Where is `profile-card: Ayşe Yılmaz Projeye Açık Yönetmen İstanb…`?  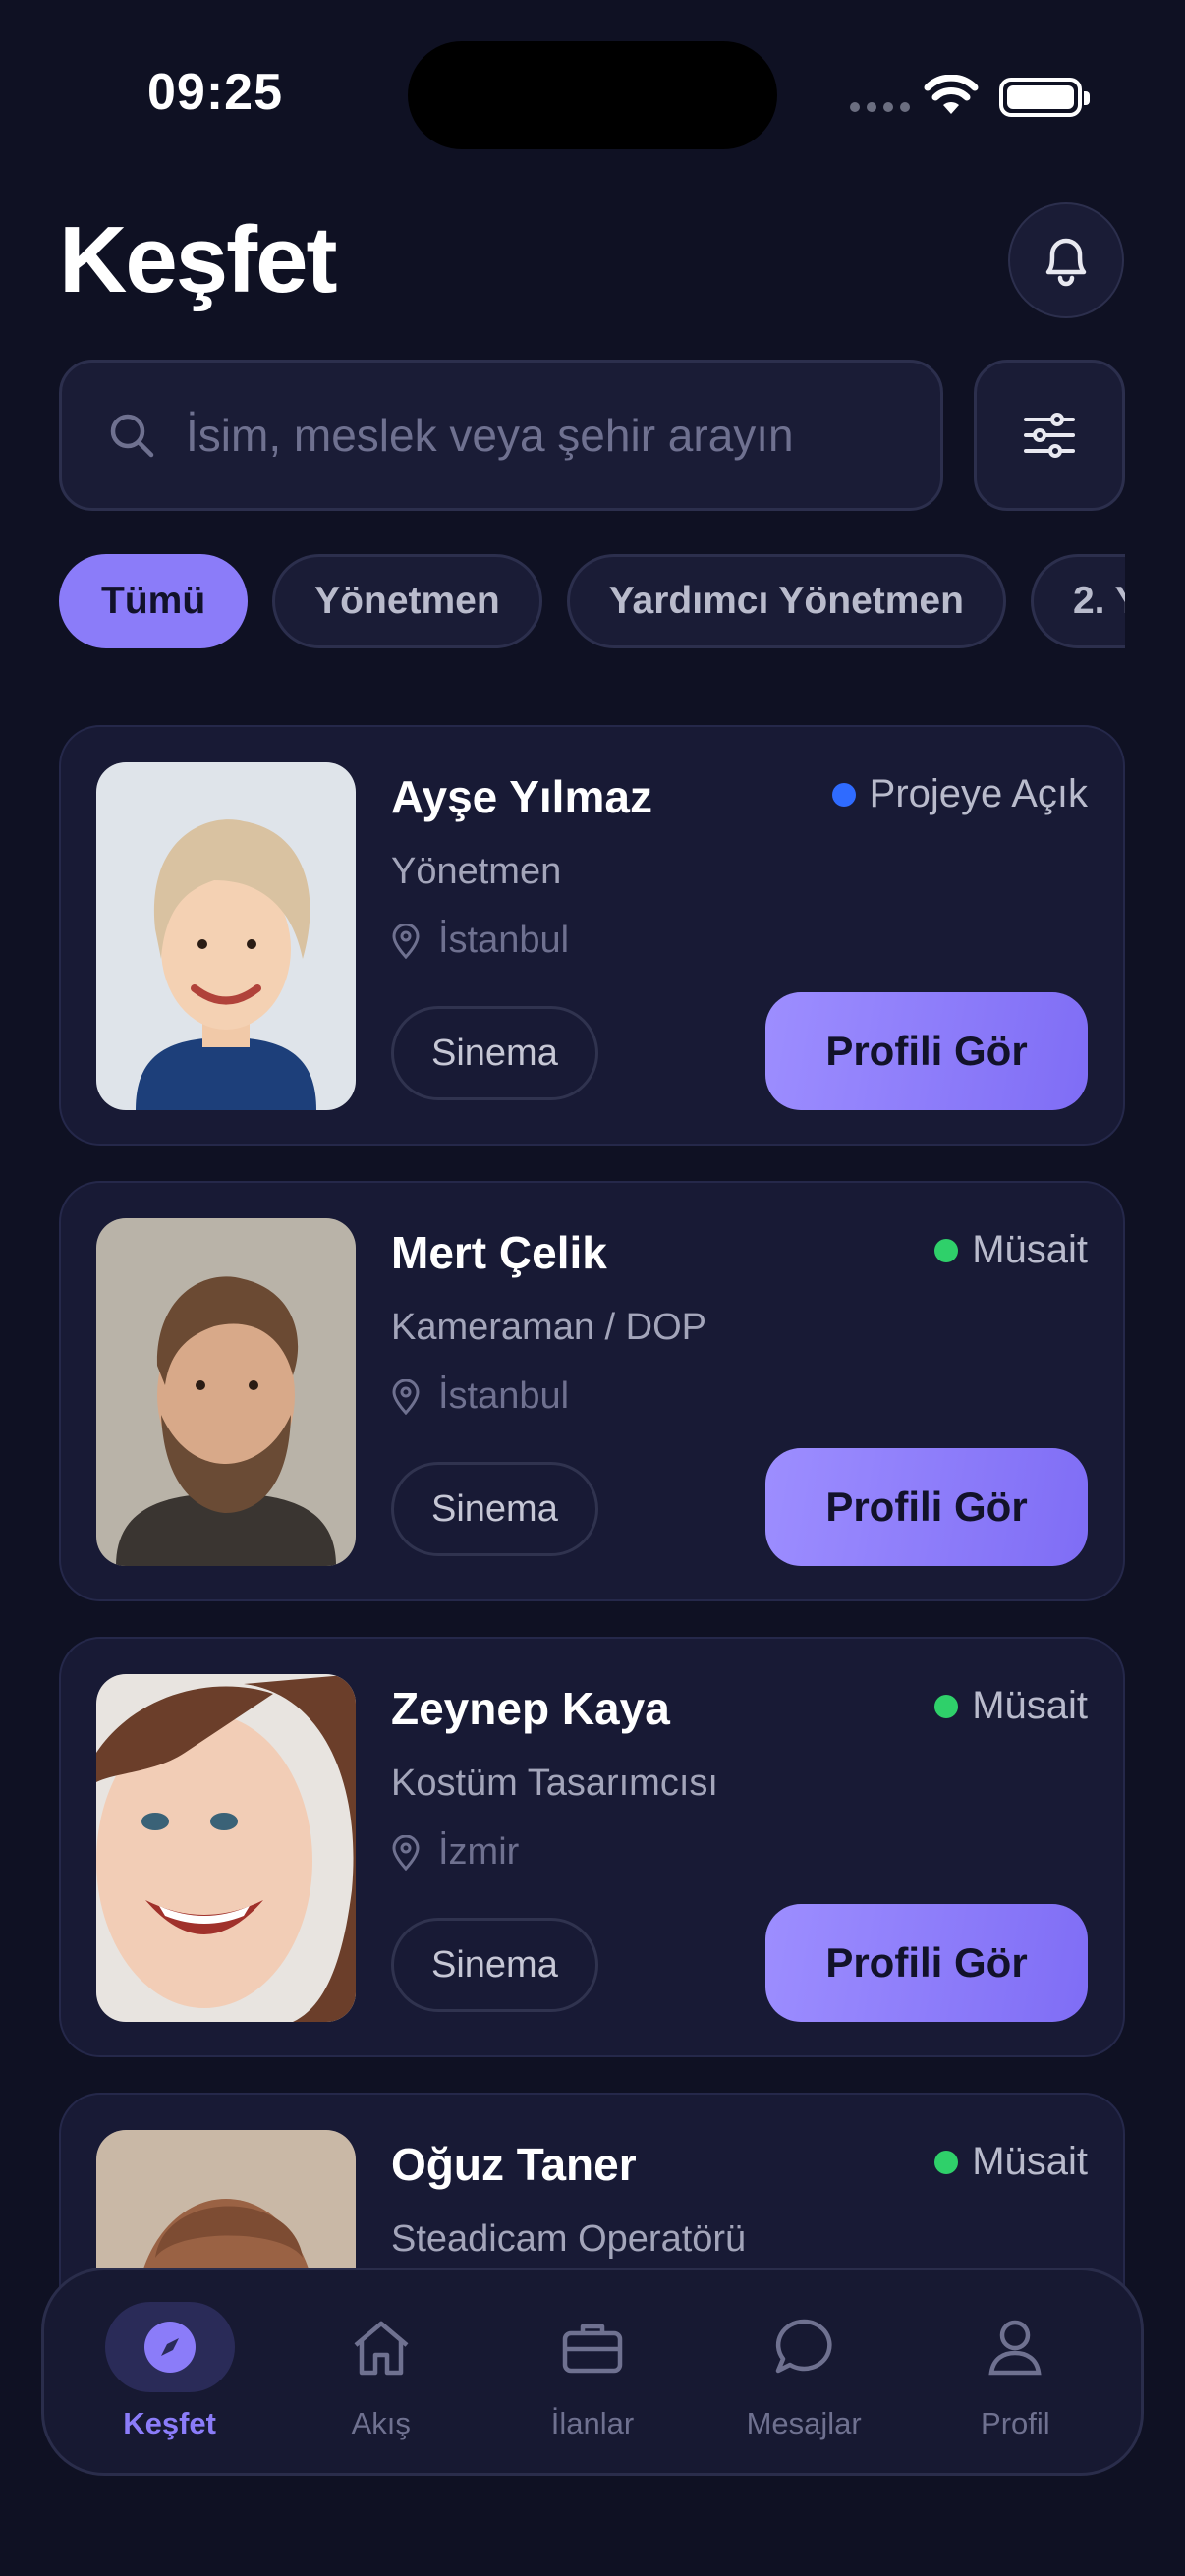 profile-card: Ayşe Yılmaz Projeye Açık Yönetmen İstanb… is located at coordinates (592, 935).